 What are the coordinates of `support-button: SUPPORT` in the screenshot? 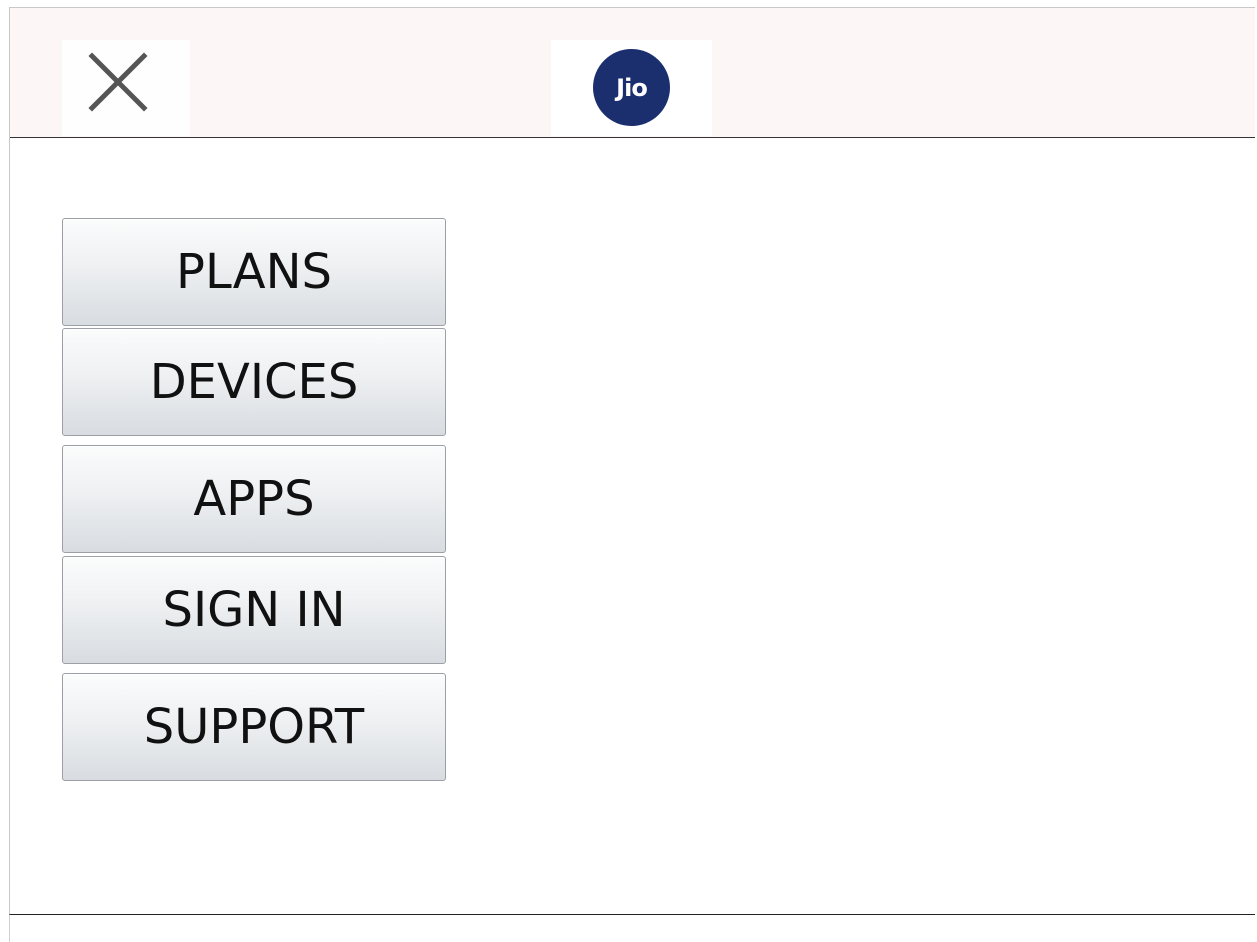 It's located at (254, 727).